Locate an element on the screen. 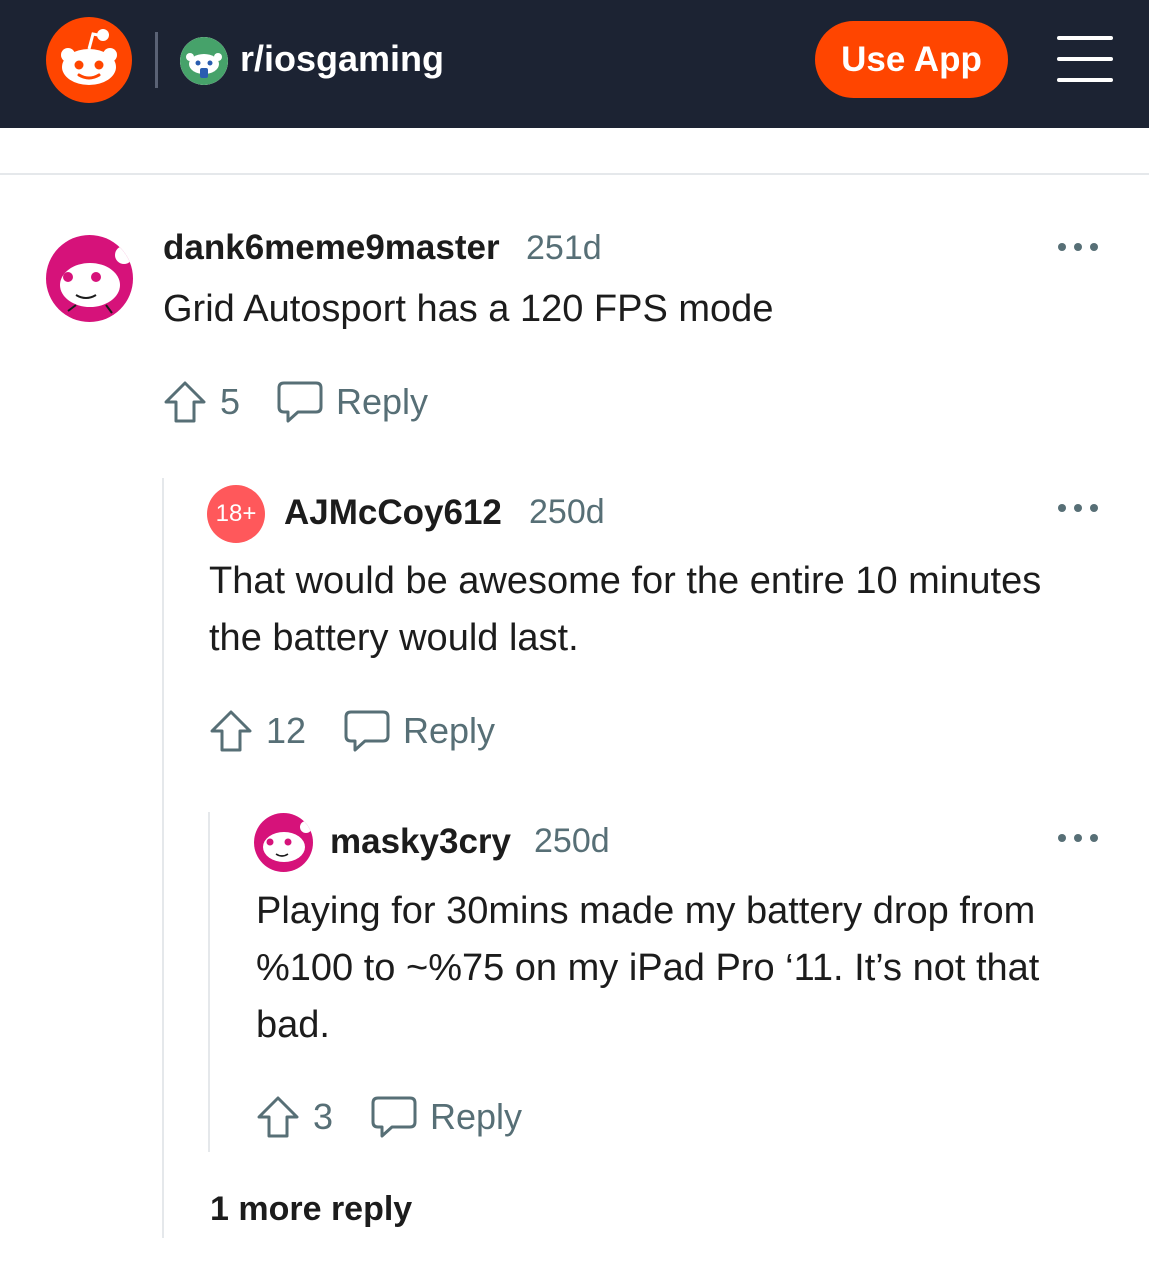 The image size is (1149, 1280). upvote-control: 5 is located at coordinates (201, 402).